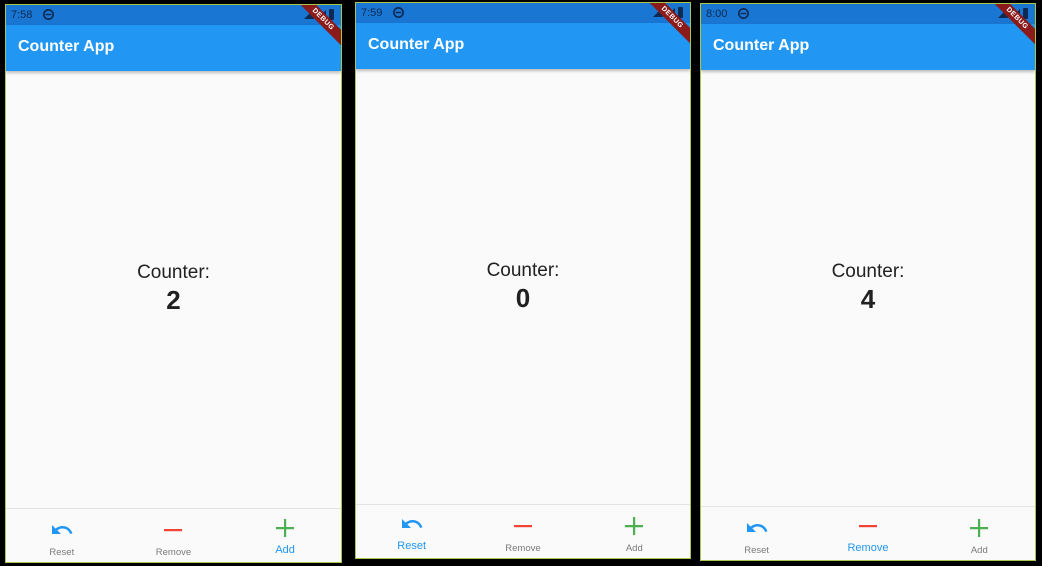  I want to click on counter-display: Counter: 0, so click(523, 287).